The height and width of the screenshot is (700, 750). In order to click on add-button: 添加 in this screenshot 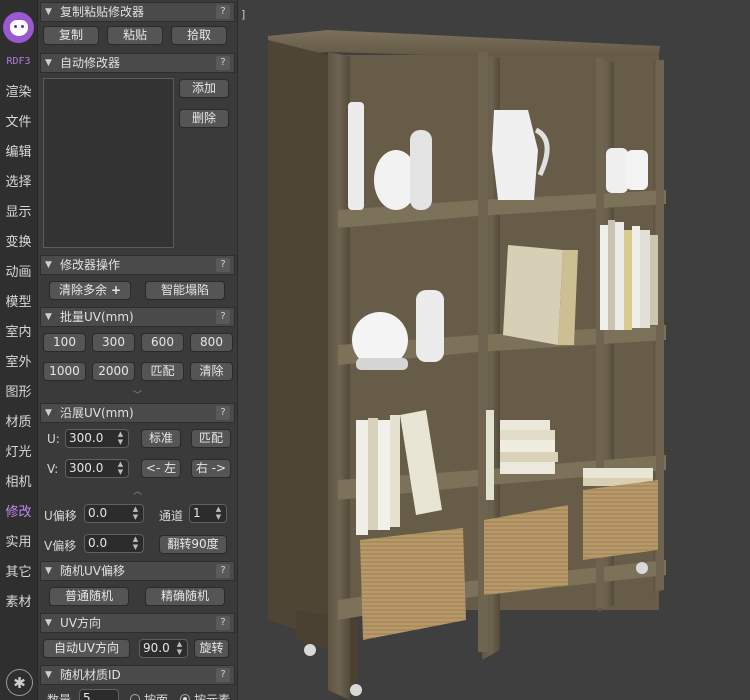, I will do `click(204, 88)`.